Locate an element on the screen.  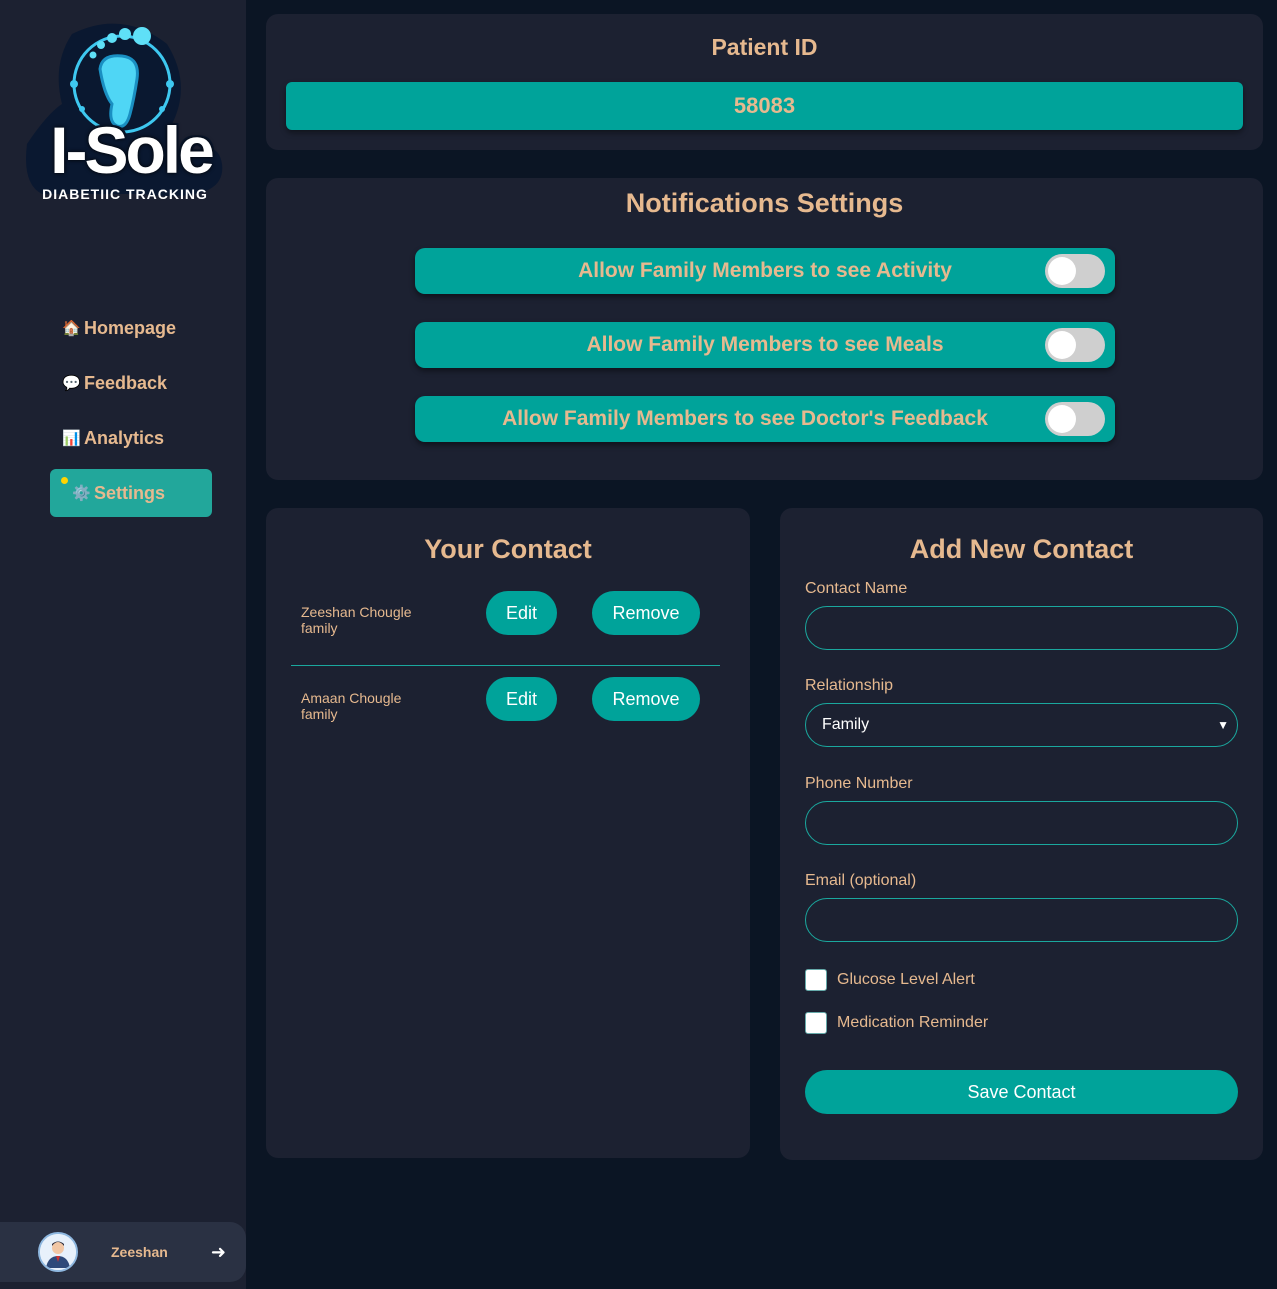
relationship-select: Family ▼ is located at coordinates (1021, 725).